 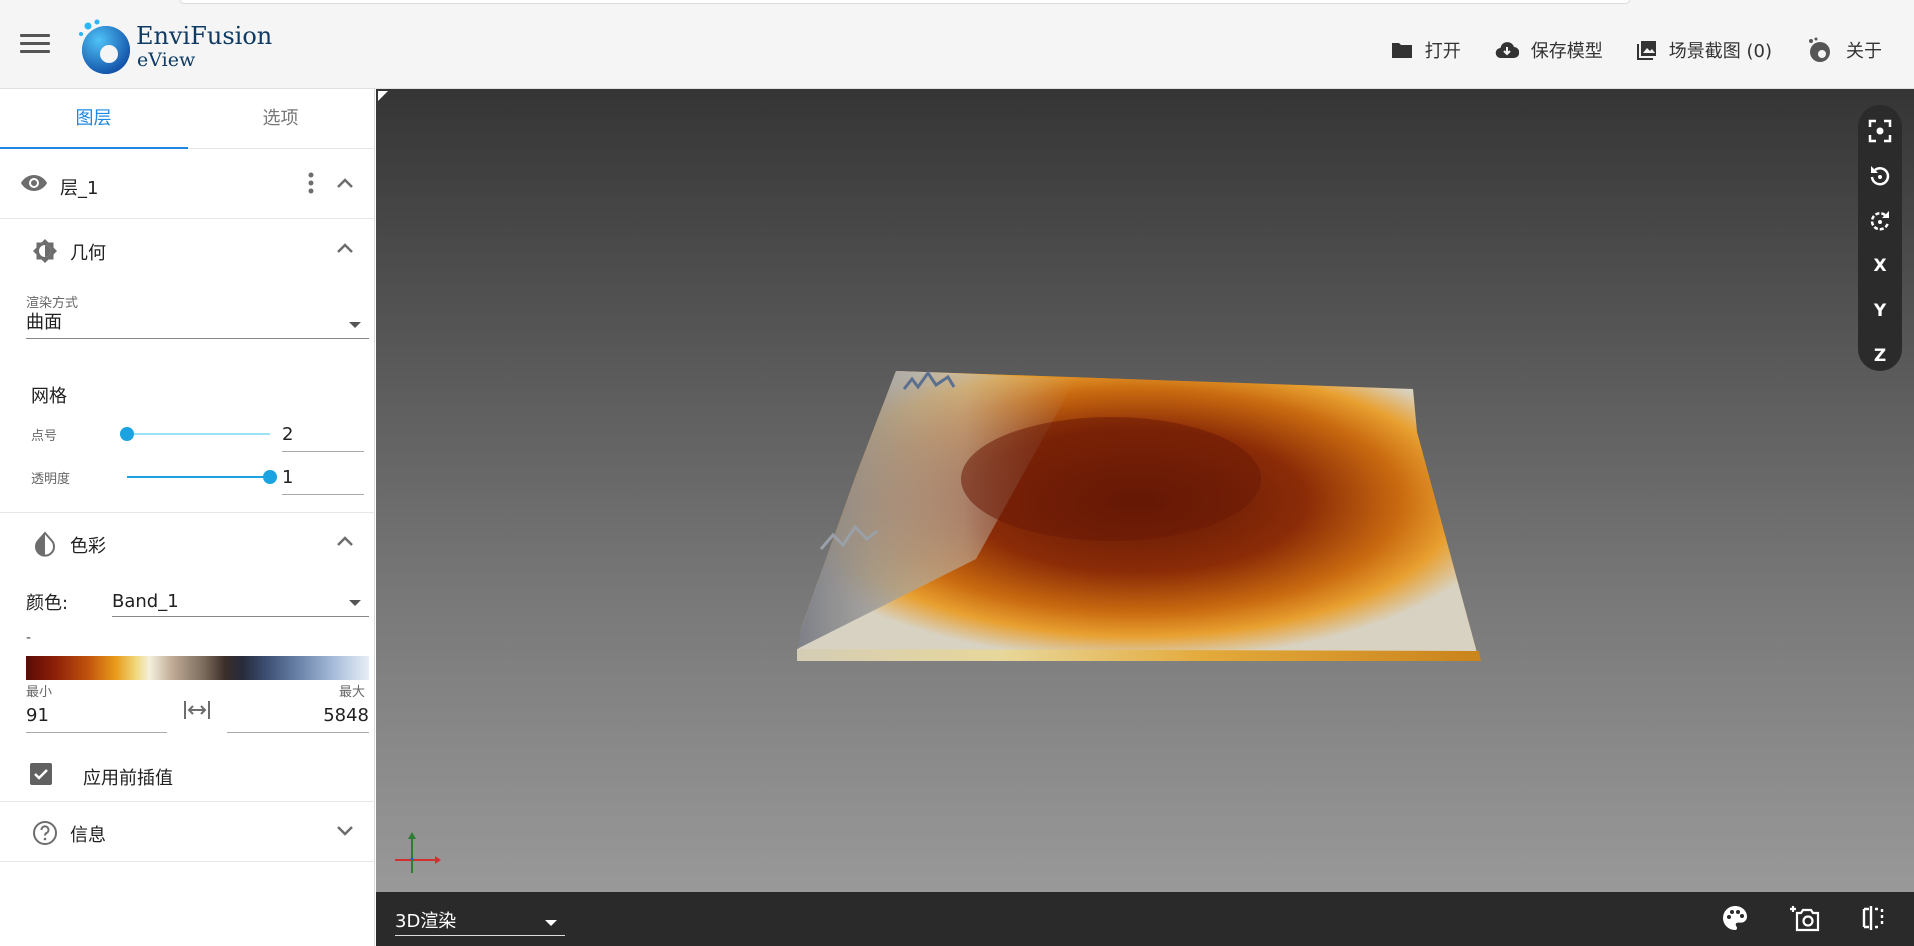 I want to click on opacity-input: 1, so click(x=323, y=481).